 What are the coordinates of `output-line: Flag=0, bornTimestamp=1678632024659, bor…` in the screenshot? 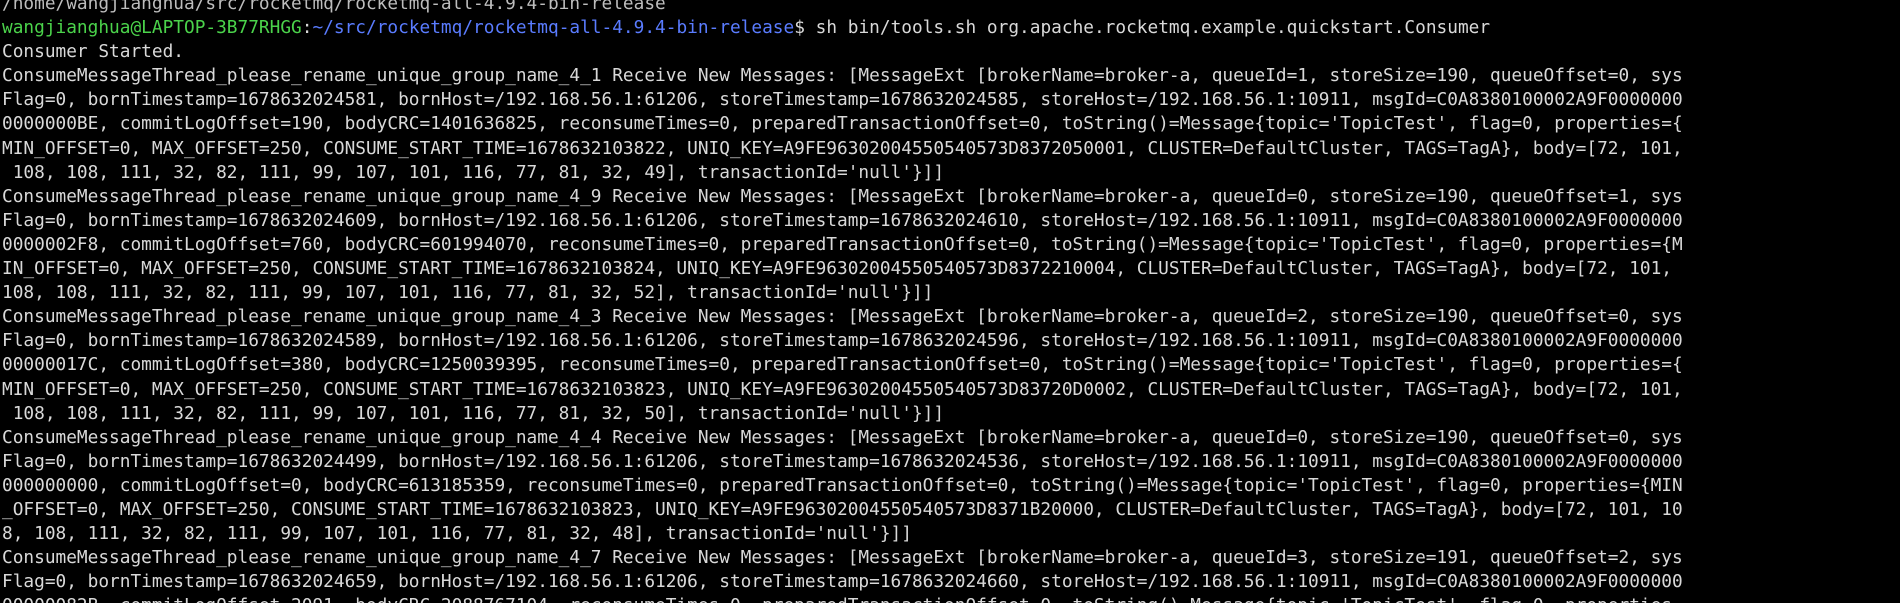 It's located at (842, 582).